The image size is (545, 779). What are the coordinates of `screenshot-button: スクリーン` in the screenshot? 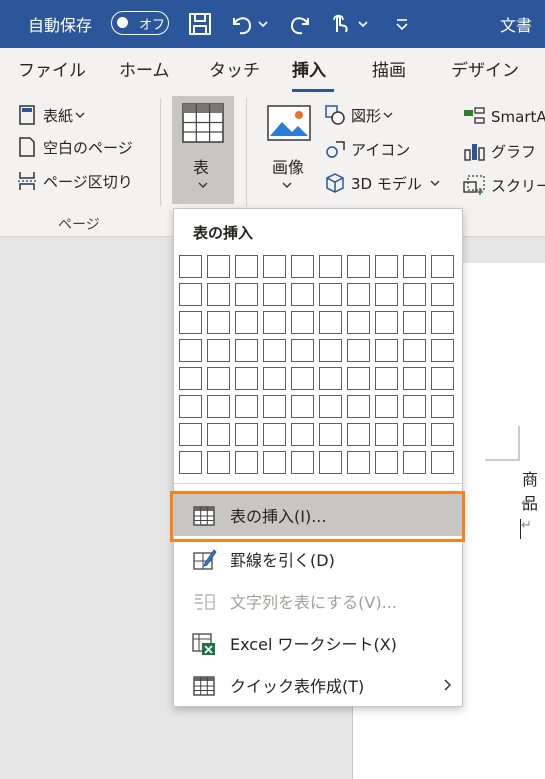 It's located at (503, 185).